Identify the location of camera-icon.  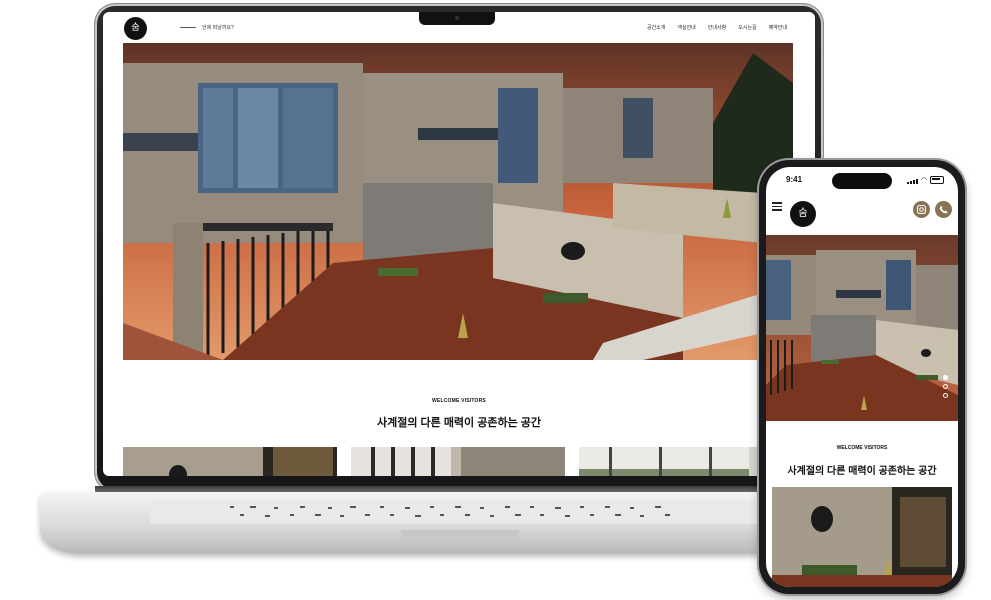
(457, 18).